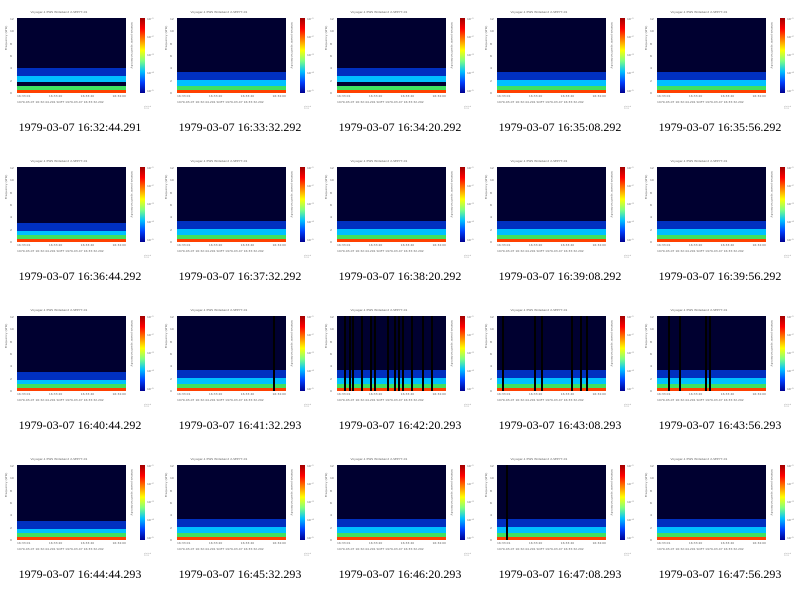 This screenshot has height=596, width=800. Describe the element at coordinates (132, 343) in the screenshot. I see `colorbar-label: relative power spectral density` at that location.